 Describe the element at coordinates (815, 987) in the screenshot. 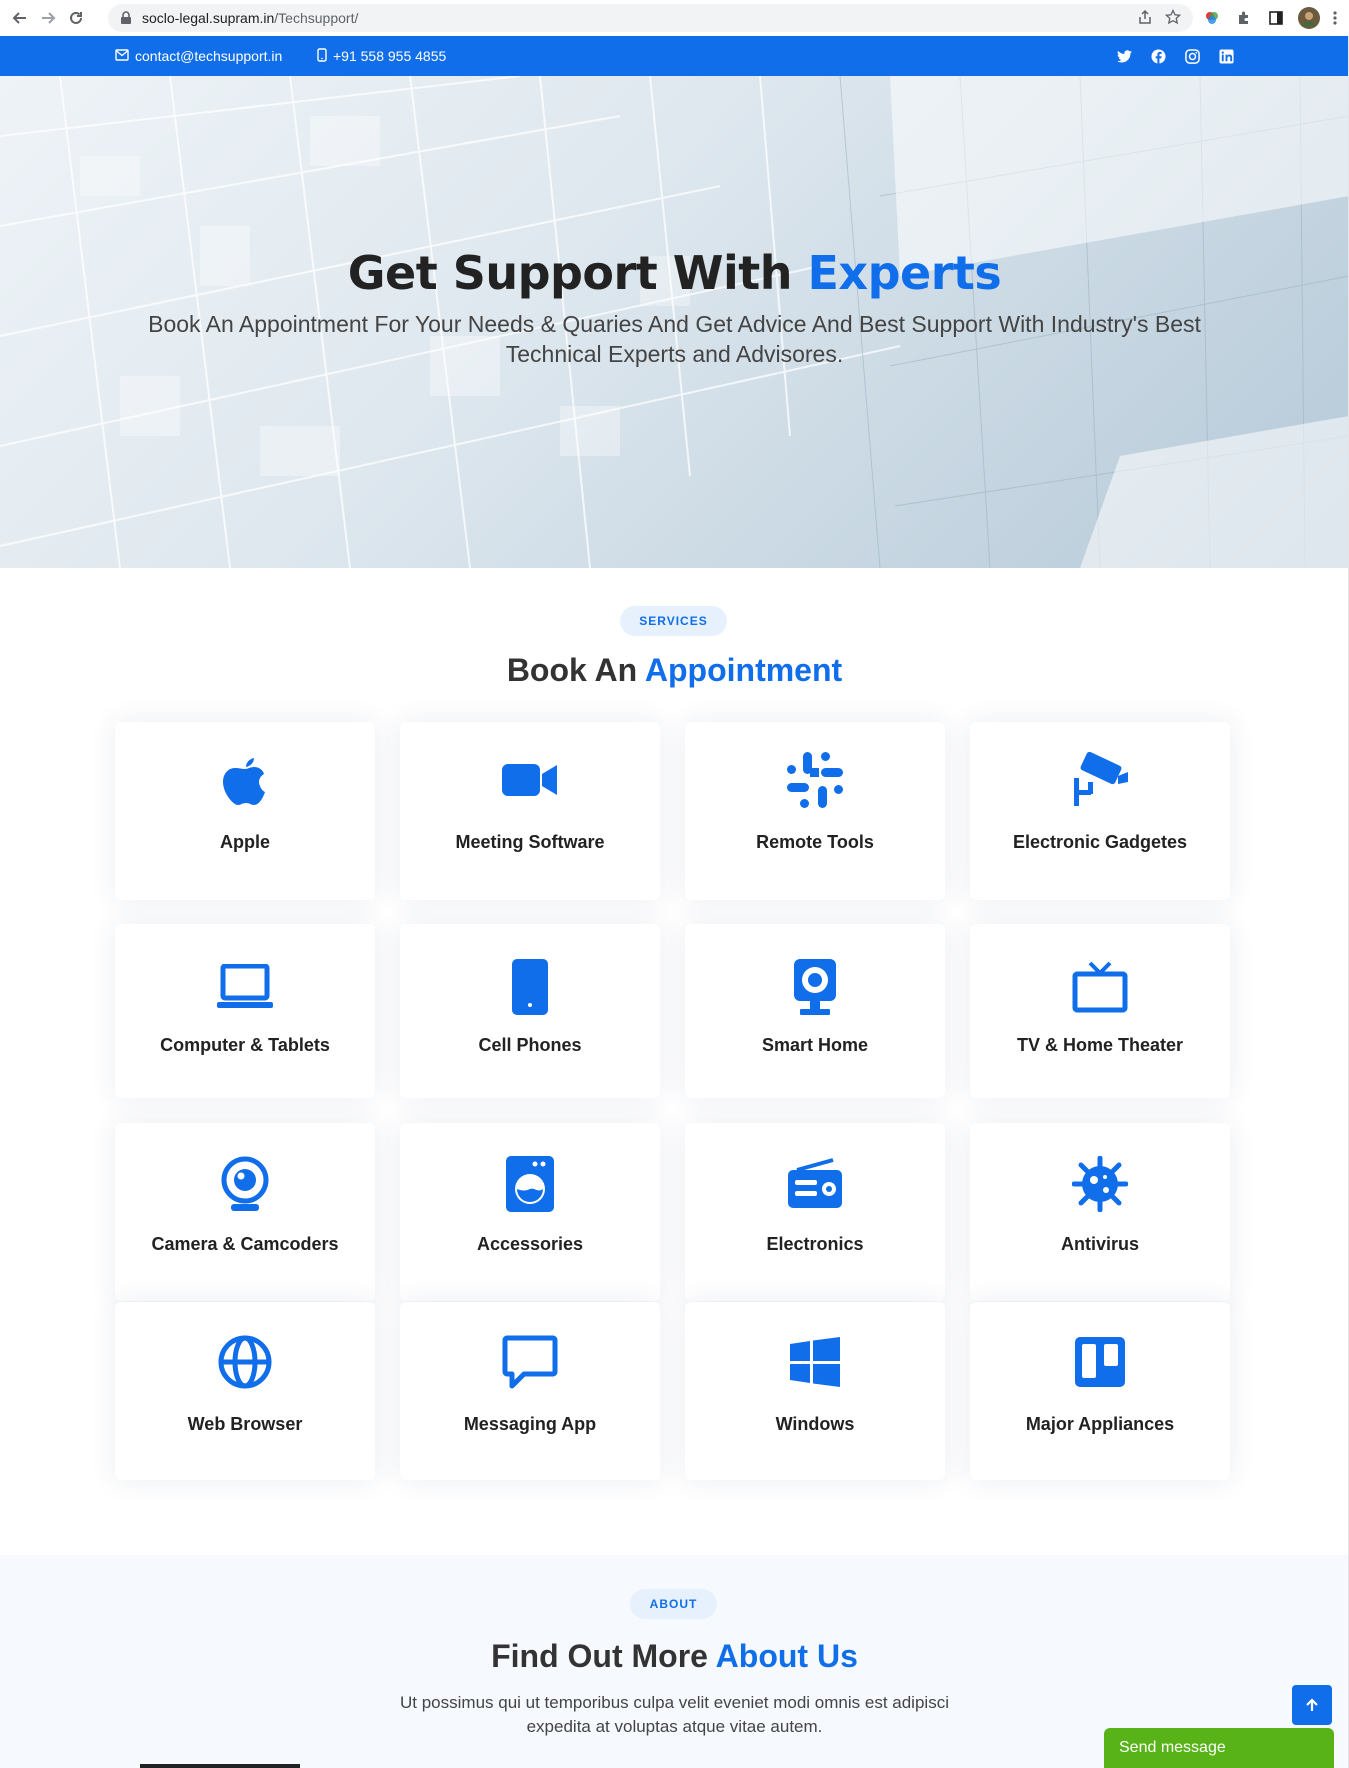

I see `speaker-icon` at that location.